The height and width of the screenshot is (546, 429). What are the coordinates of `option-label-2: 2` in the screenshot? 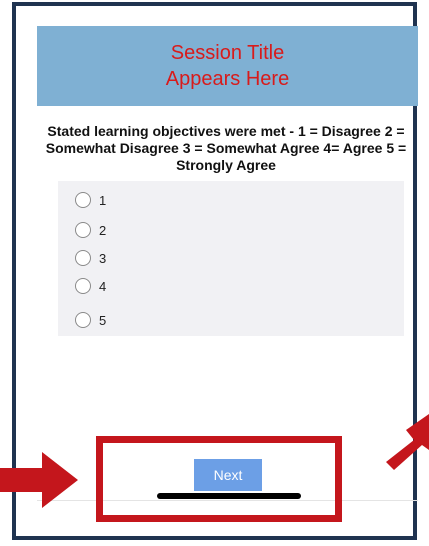 It's located at (103, 230).